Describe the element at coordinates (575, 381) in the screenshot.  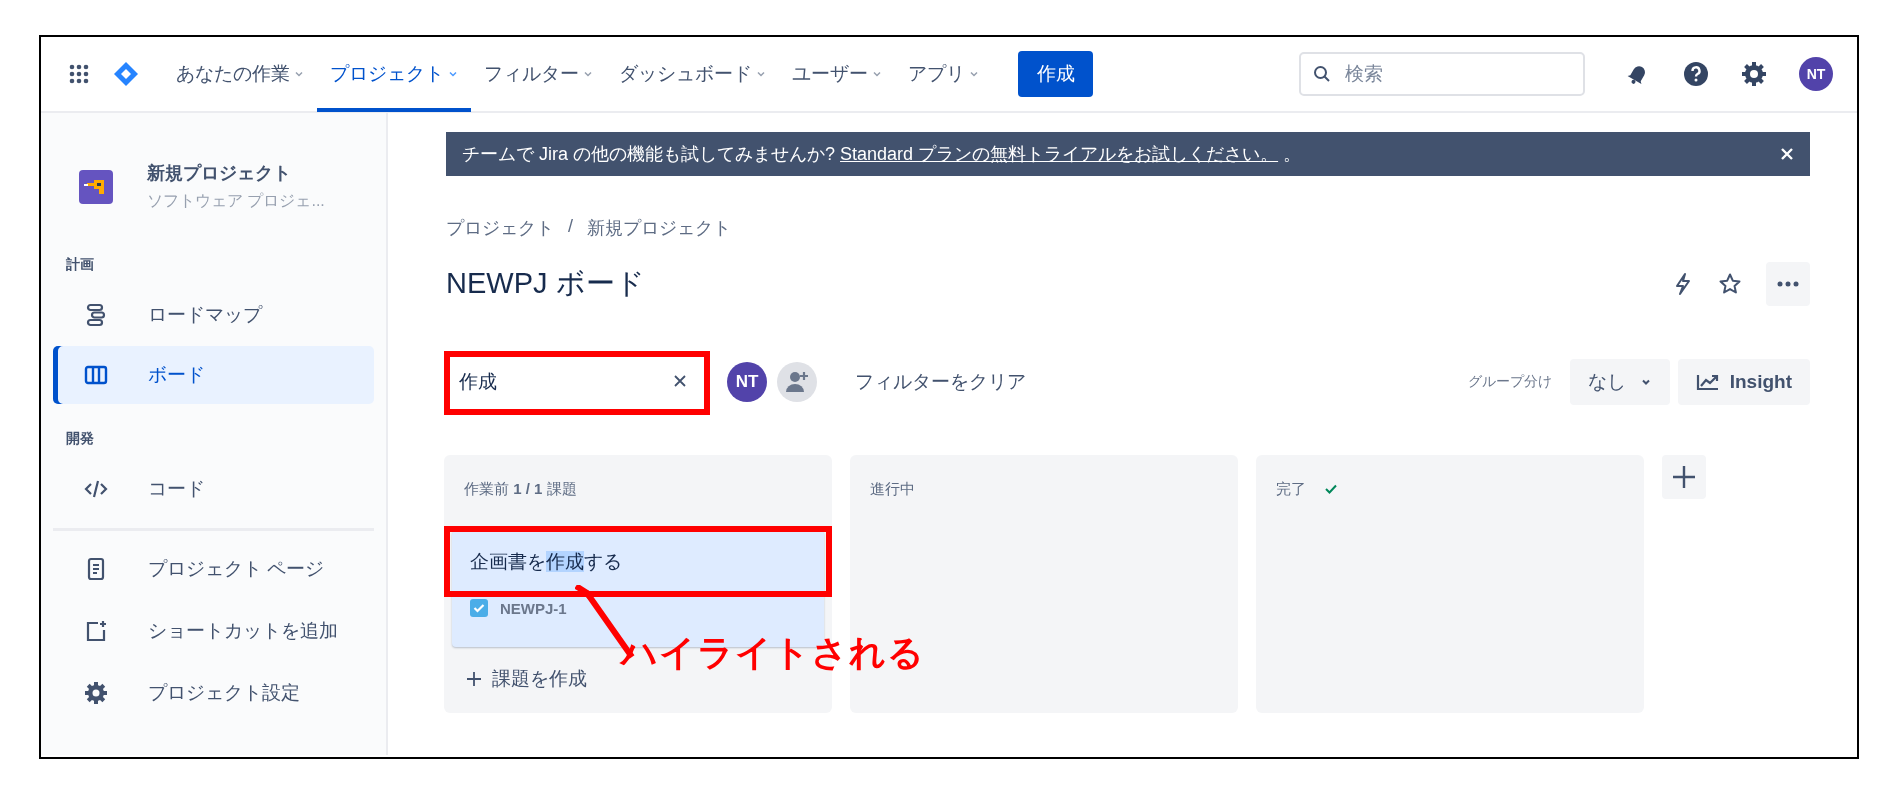
I see `filter-search-field: 作成` at that location.